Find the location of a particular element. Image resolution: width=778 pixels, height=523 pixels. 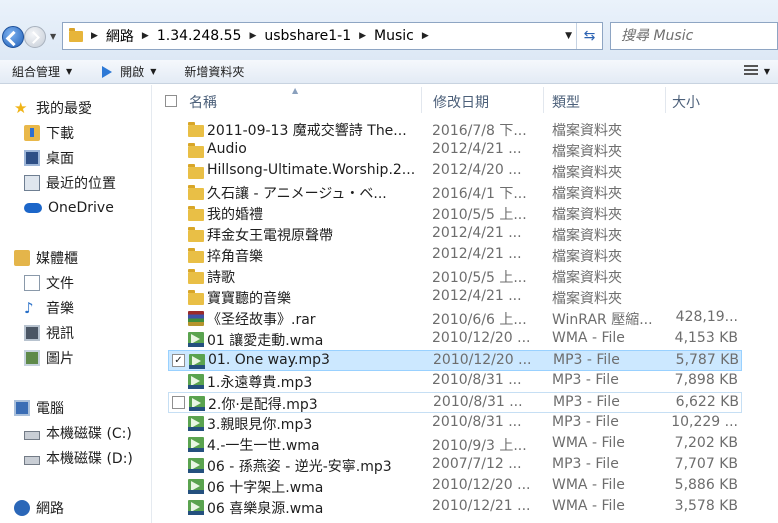

search-box is located at coordinates (694, 36).